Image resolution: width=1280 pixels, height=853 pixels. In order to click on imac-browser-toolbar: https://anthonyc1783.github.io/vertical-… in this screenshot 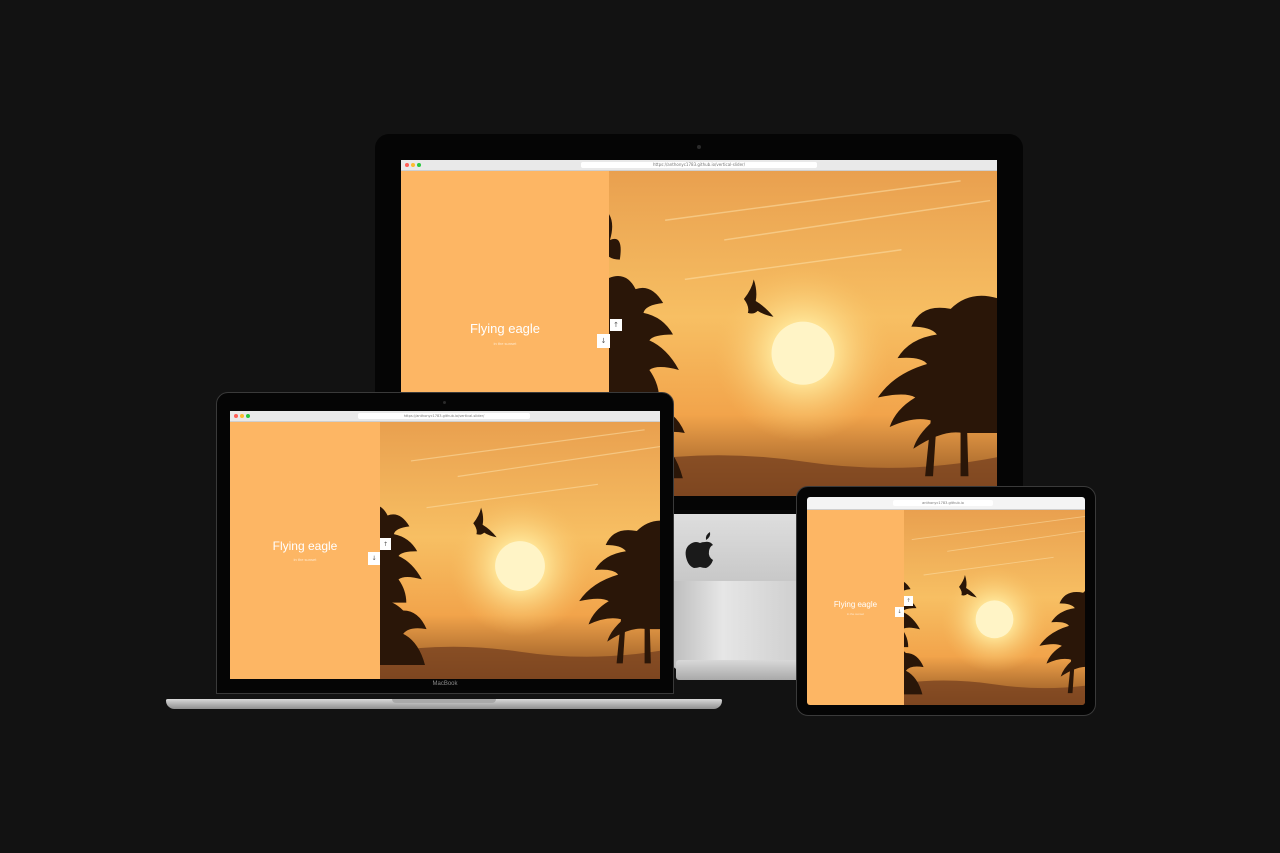, I will do `click(699, 165)`.